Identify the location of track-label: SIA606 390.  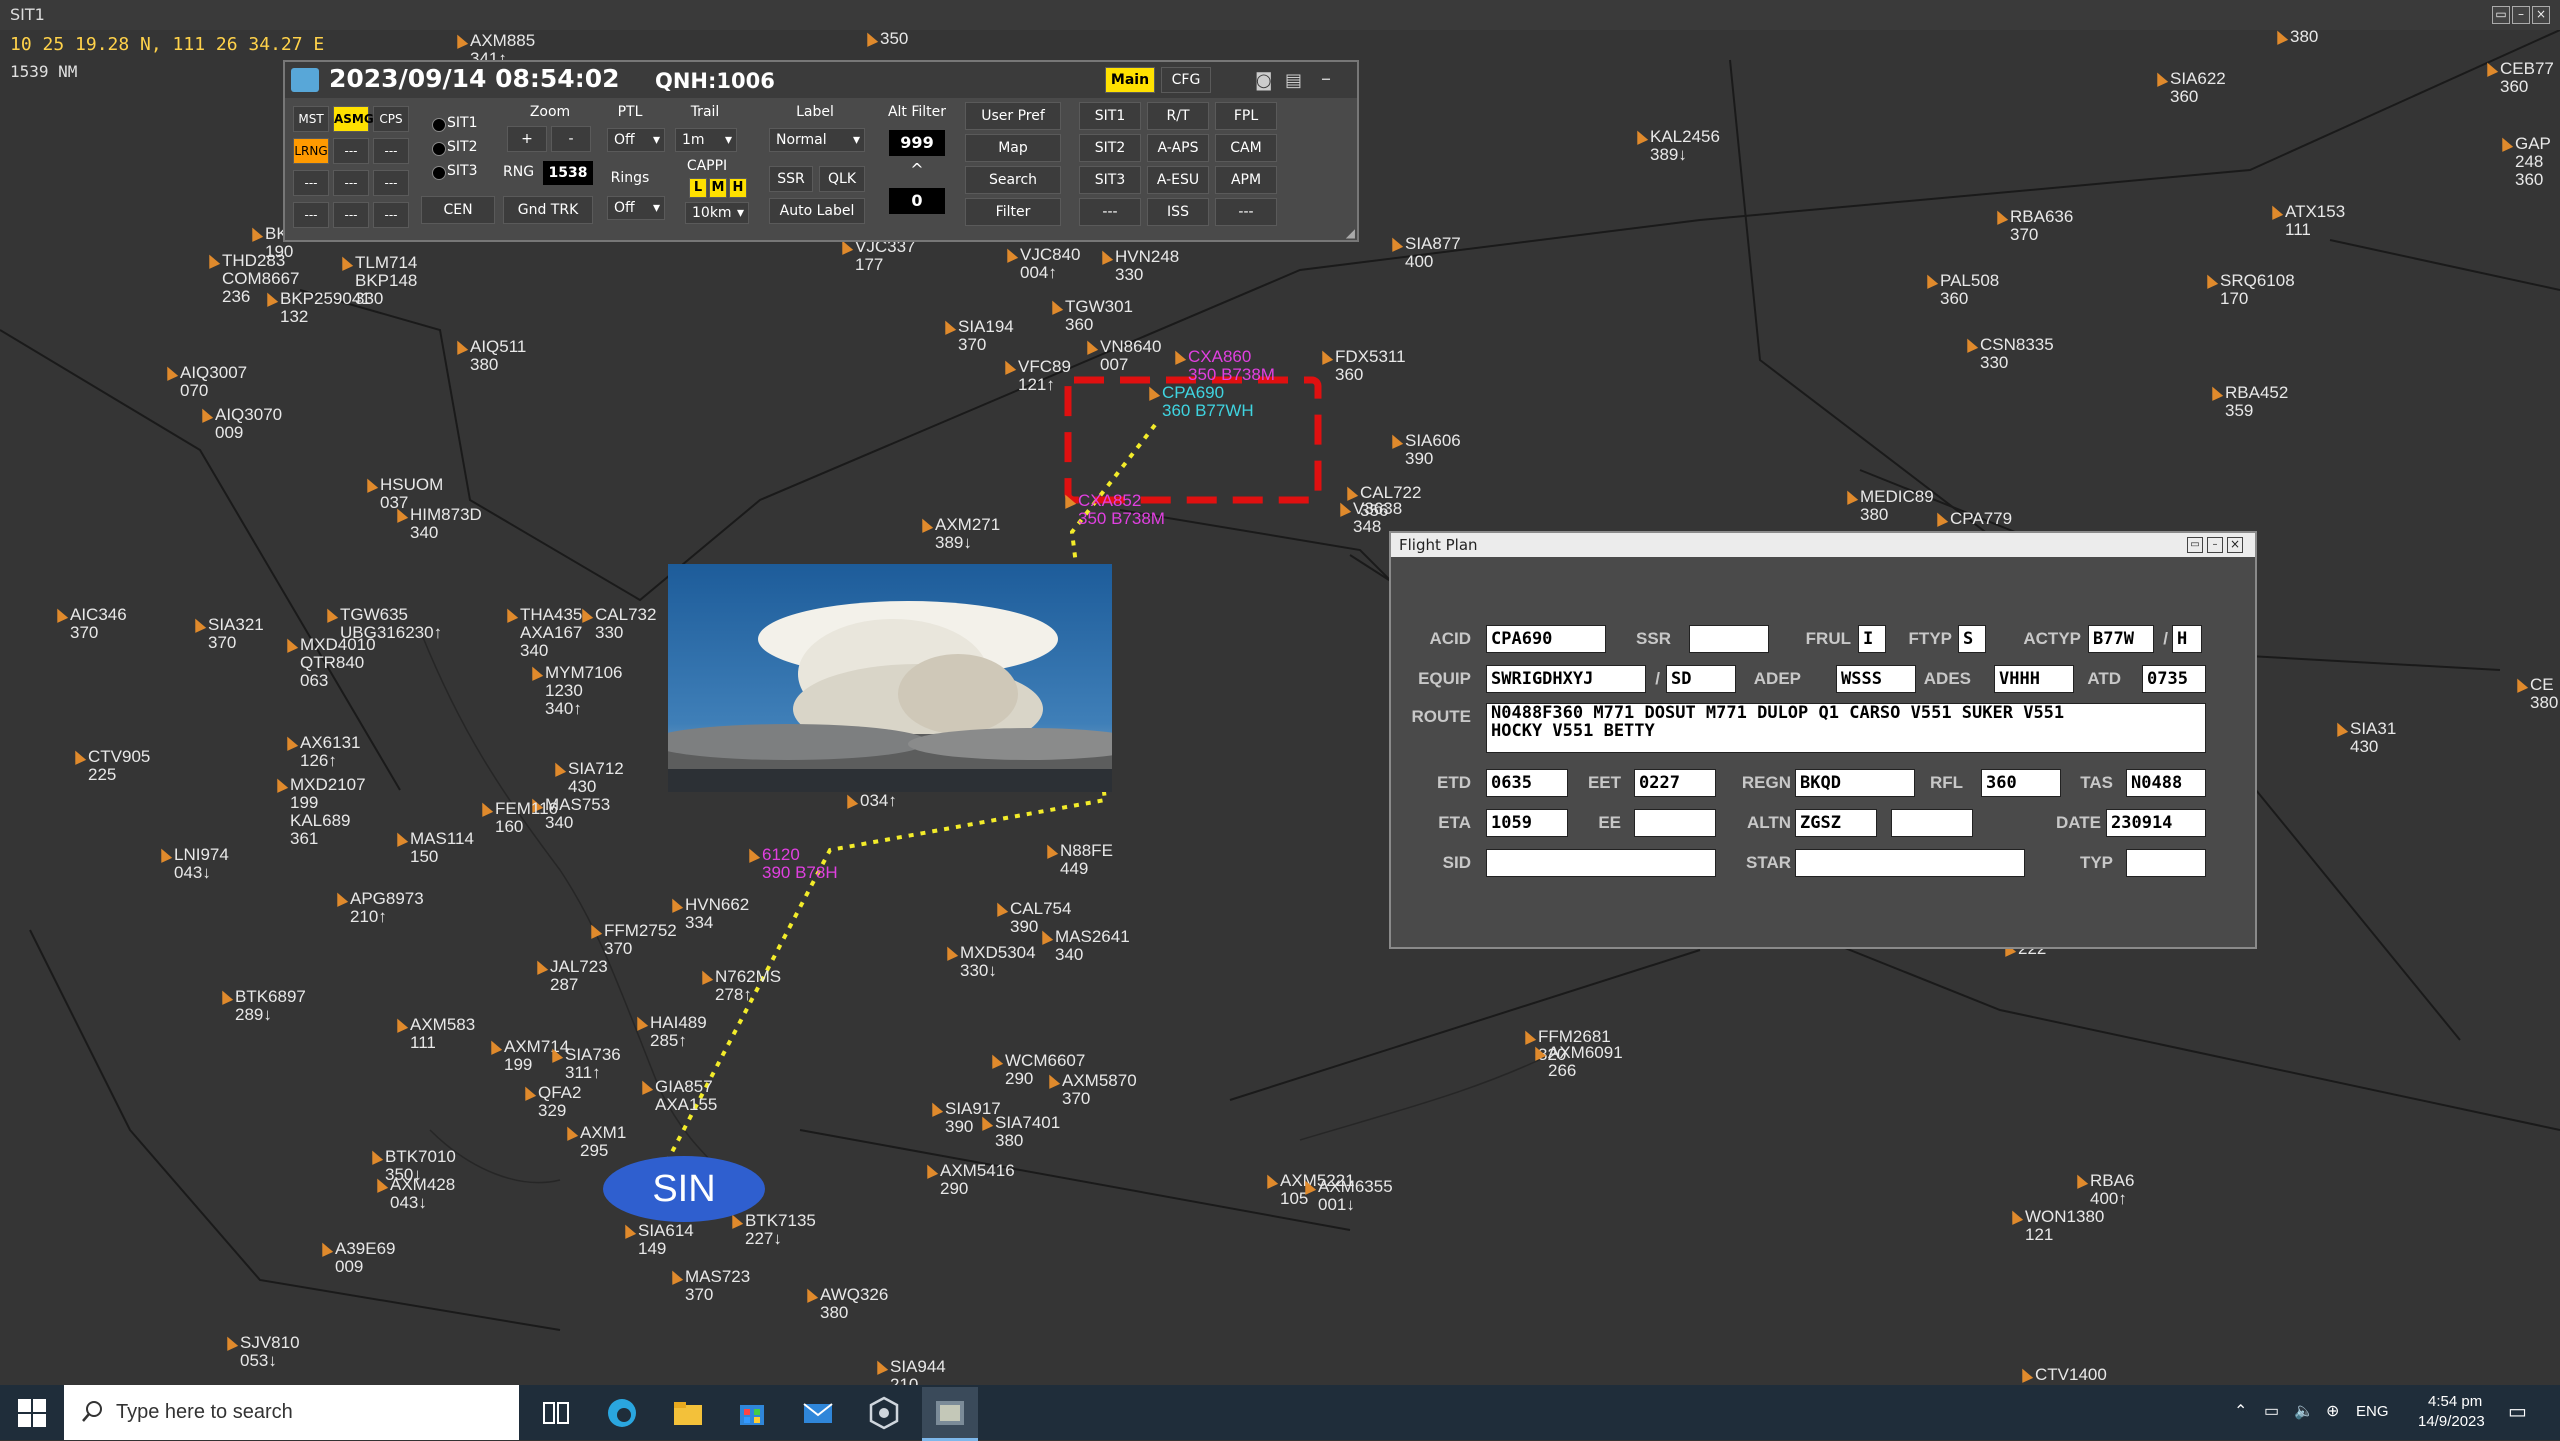
(1423, 450).